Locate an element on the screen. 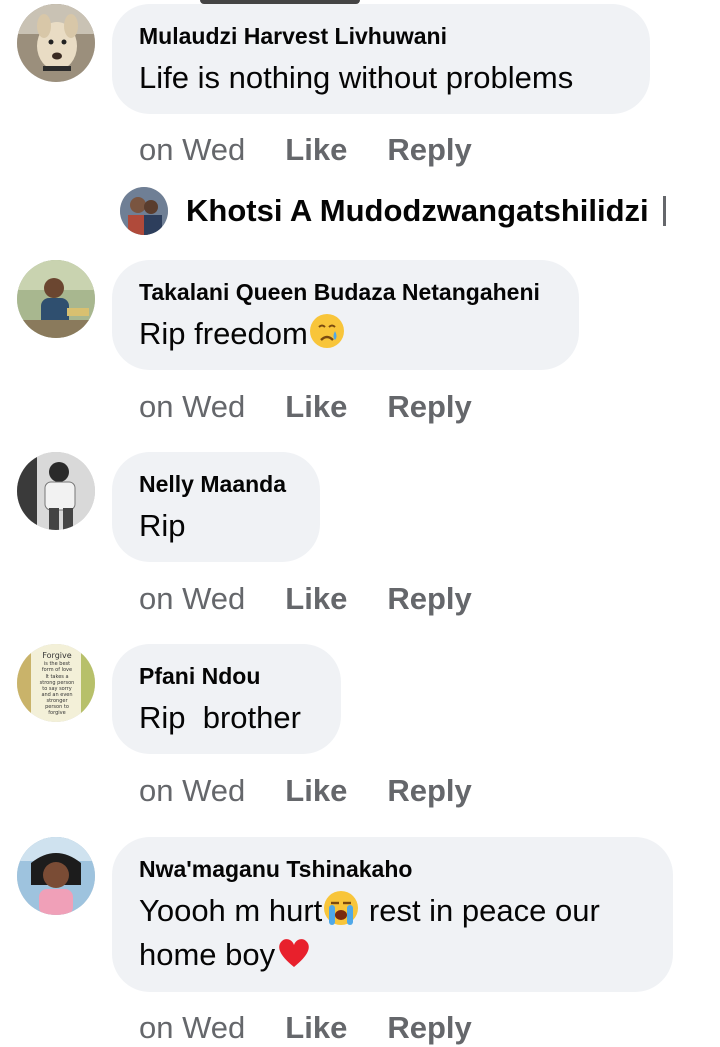  person-avatar-icon is located at coordinates (56, 299).